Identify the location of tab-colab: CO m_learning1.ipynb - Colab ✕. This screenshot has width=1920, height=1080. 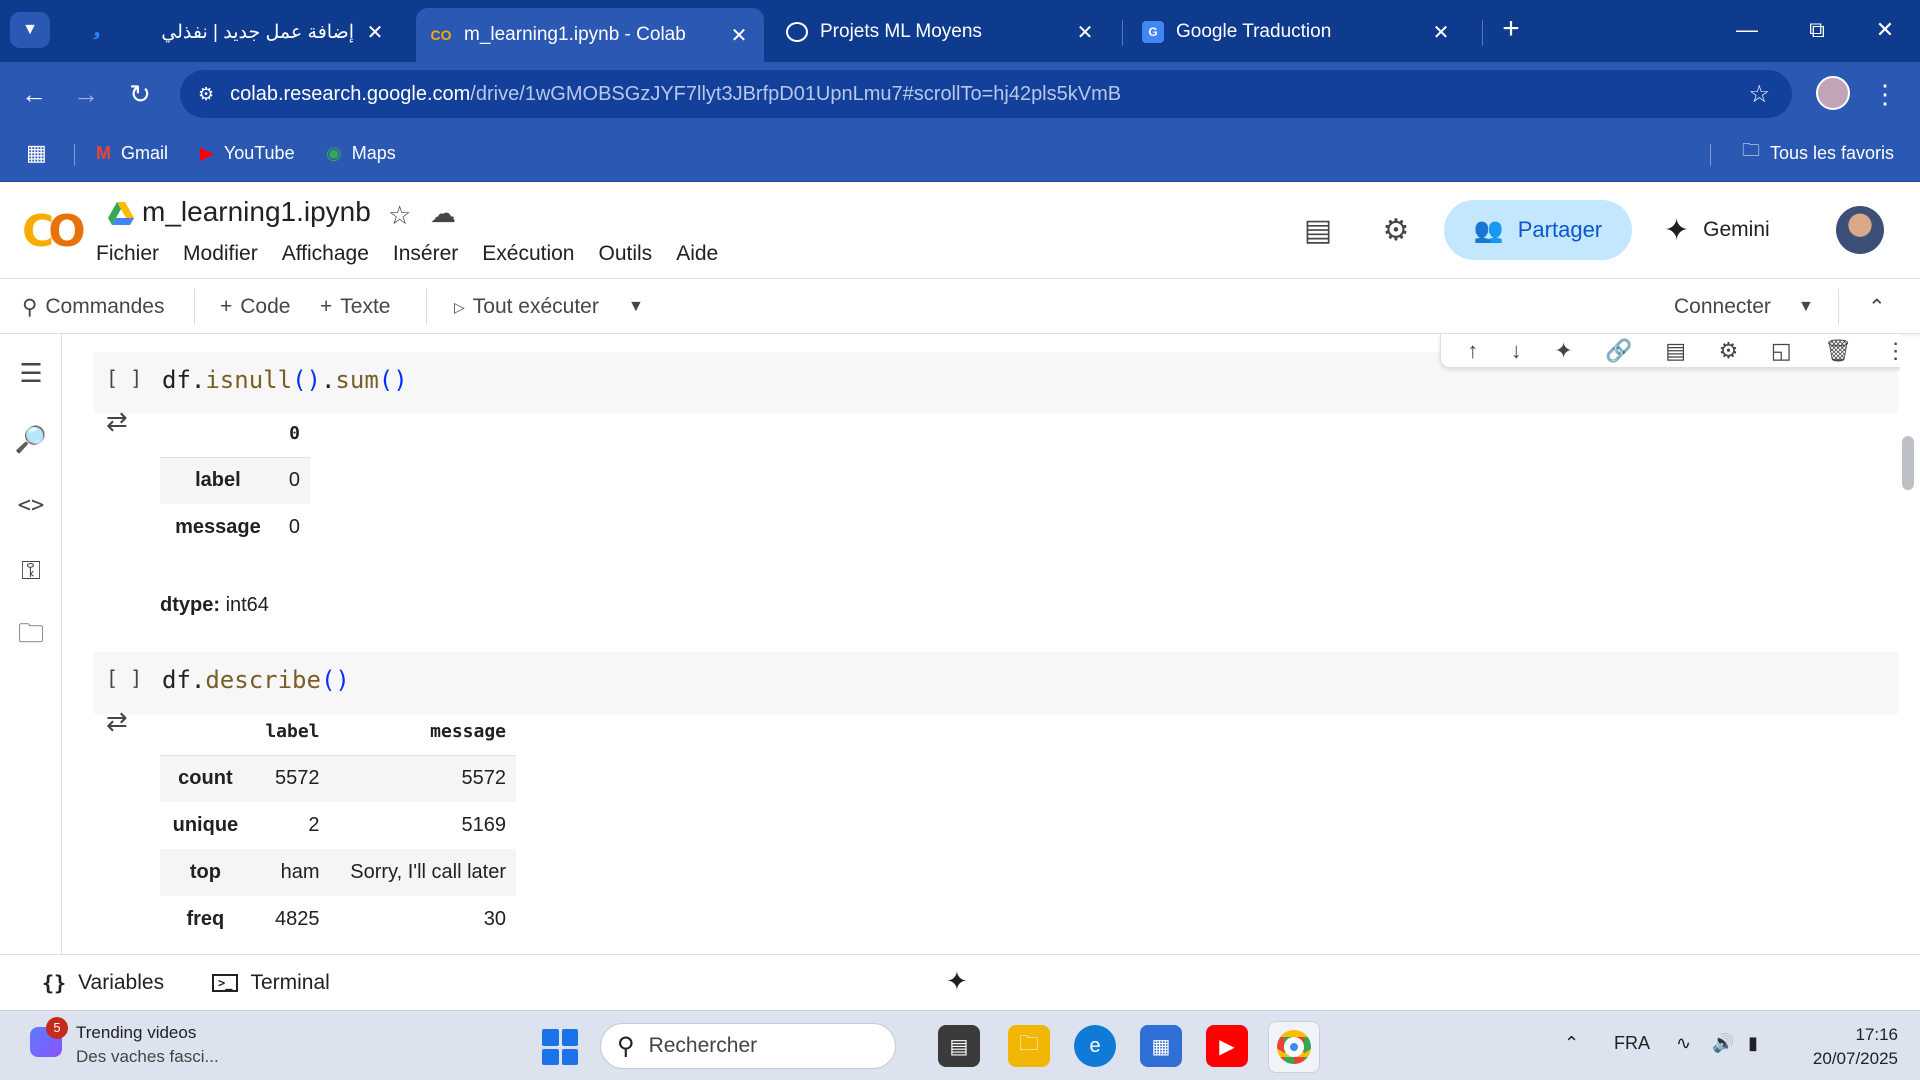
(590, 35).